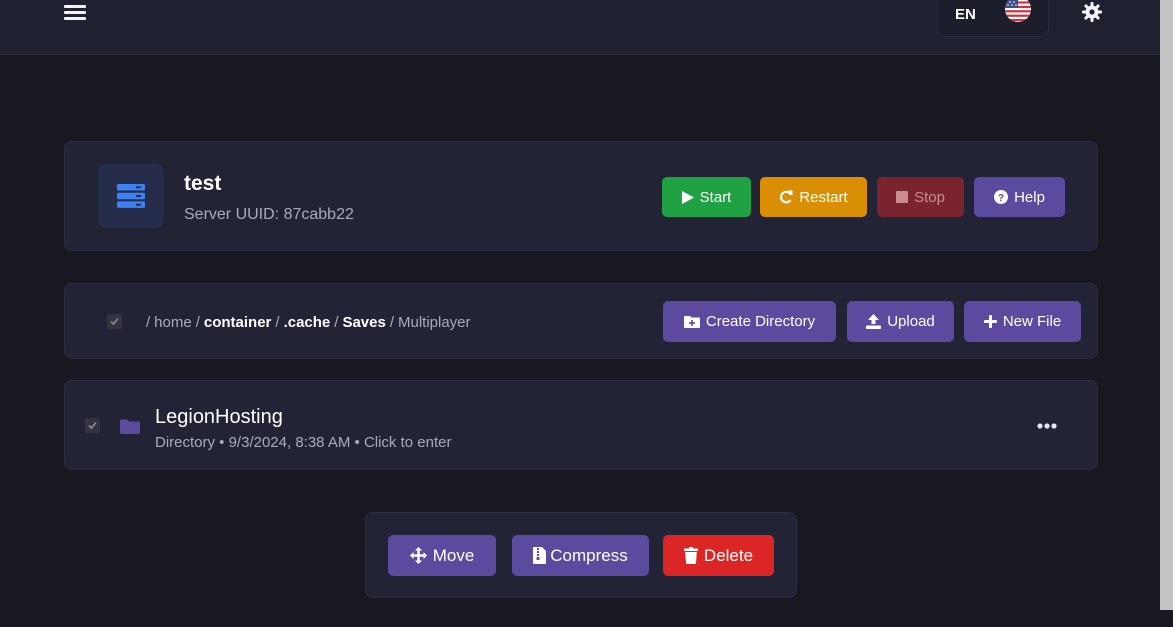  I want to click on breadcrumb-item-container: container, so click(238, 322).